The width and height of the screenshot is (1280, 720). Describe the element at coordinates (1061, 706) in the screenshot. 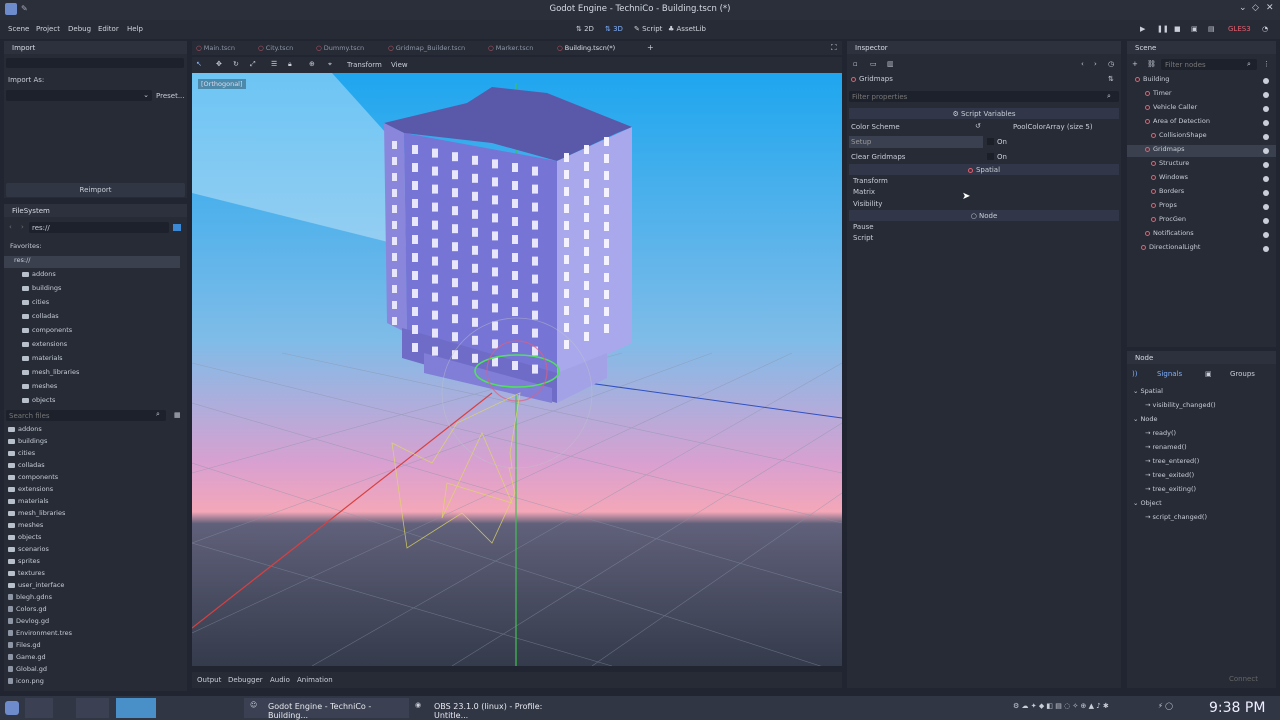

I see `tray-icons: ⚙ ☁ ✦ ◆ ◧ ▤ ◌ ✧ ⊕ ▲ ♪ ✱` at that location.